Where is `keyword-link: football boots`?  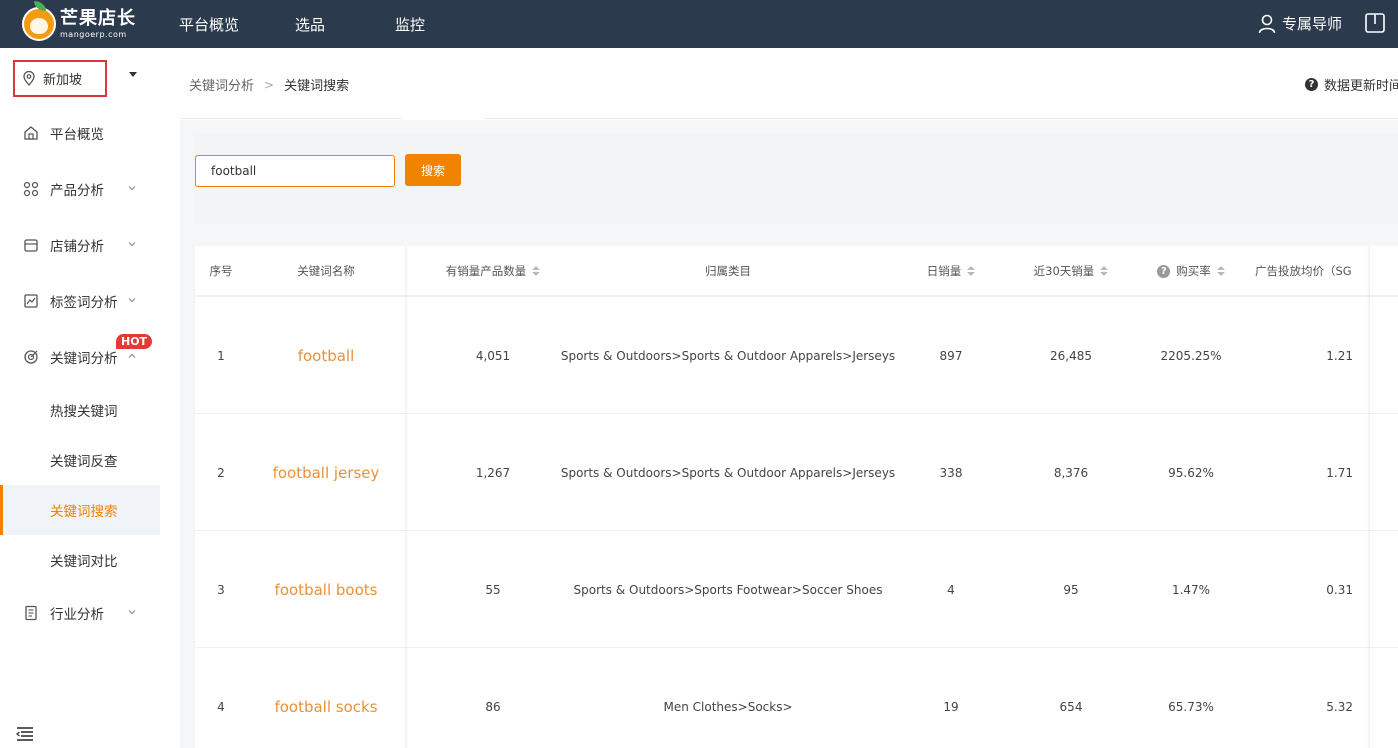
keyword-link: football boots is located at coordinates (326, 589).